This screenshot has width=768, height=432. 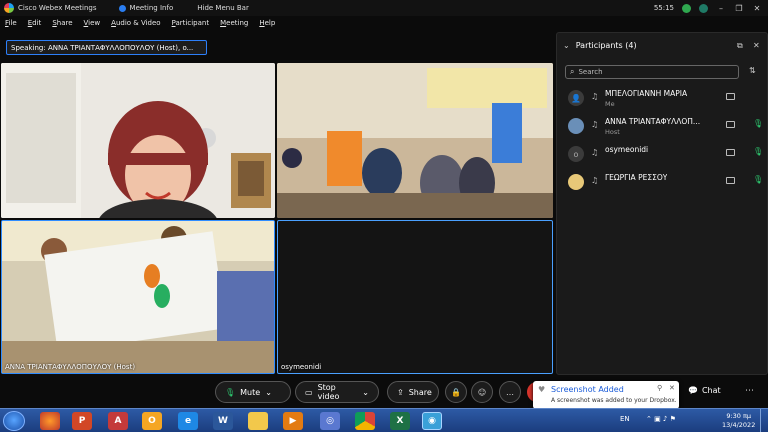 What do you see at coordinates (223, 421) in the screenshot?
I see `word-icon: W` at bounding box center [223, 421].